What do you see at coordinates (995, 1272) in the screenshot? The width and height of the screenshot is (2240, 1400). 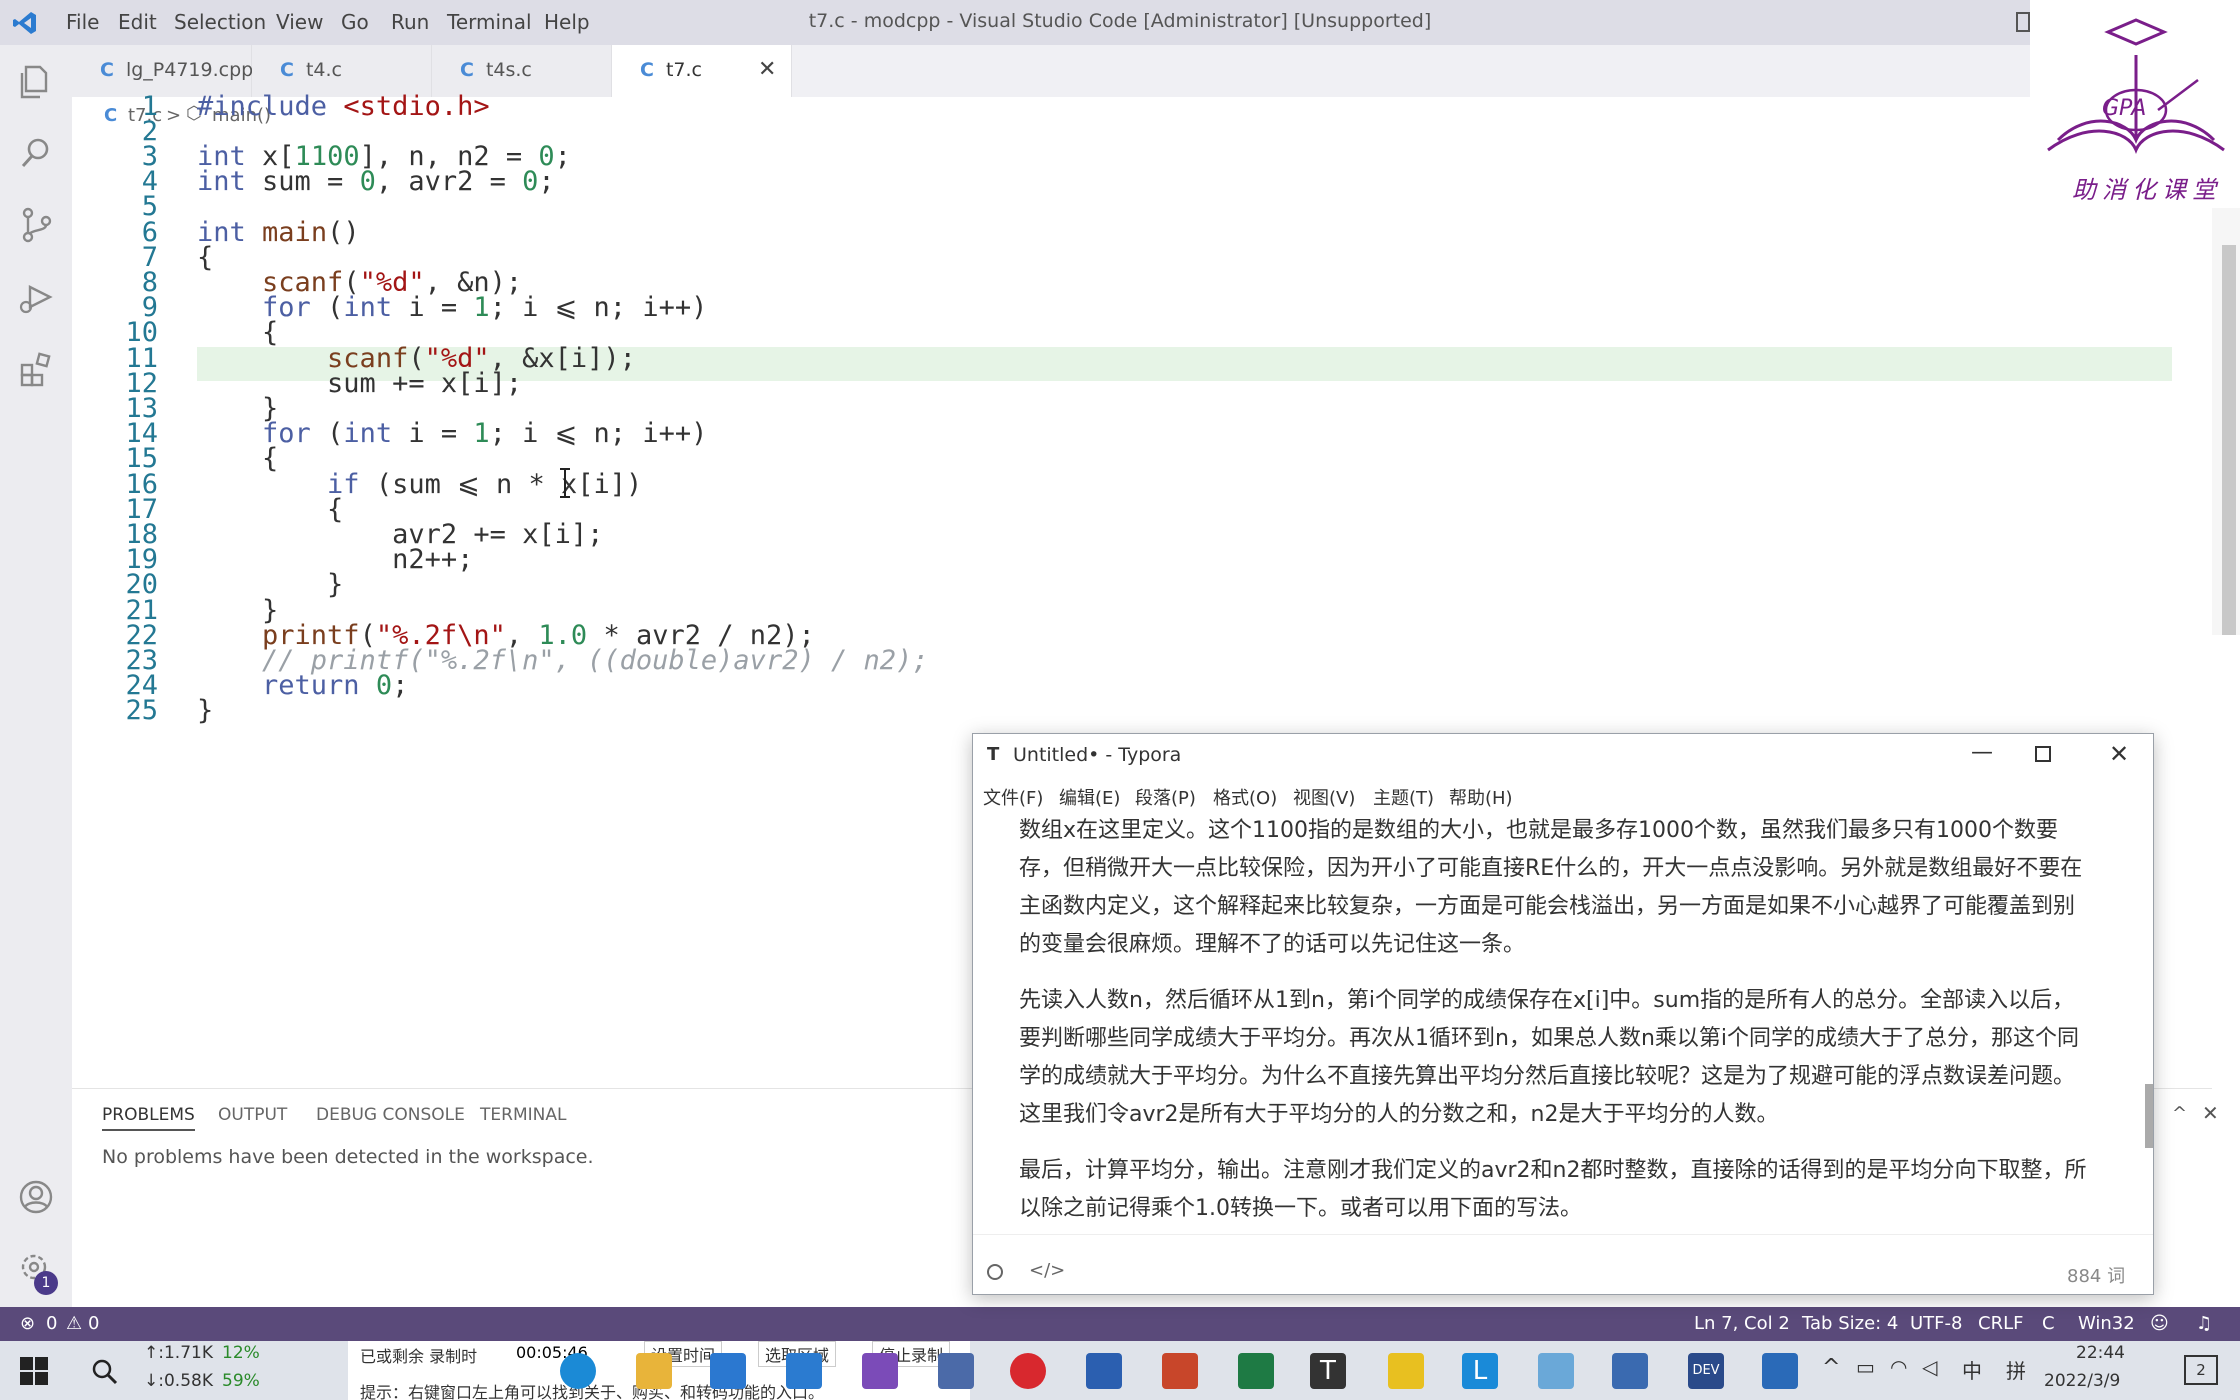 I see `outline-toggle-icon` at bounding box center [995, 1272].